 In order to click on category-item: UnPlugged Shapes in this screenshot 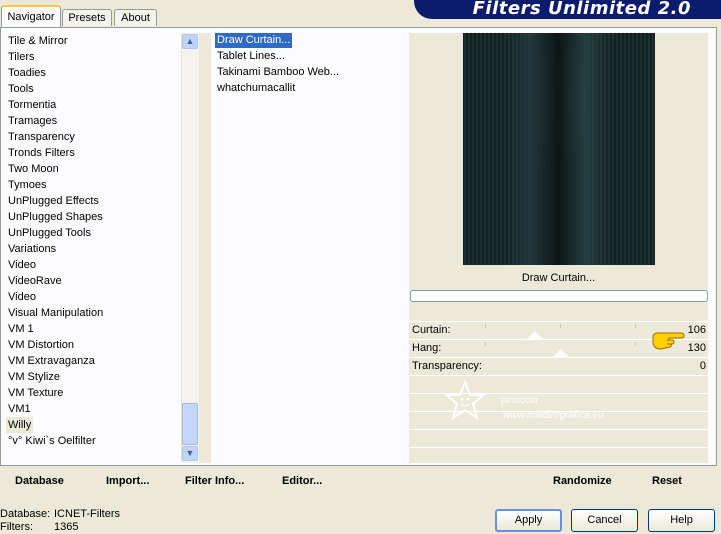, I will do `click(55, 217)`.